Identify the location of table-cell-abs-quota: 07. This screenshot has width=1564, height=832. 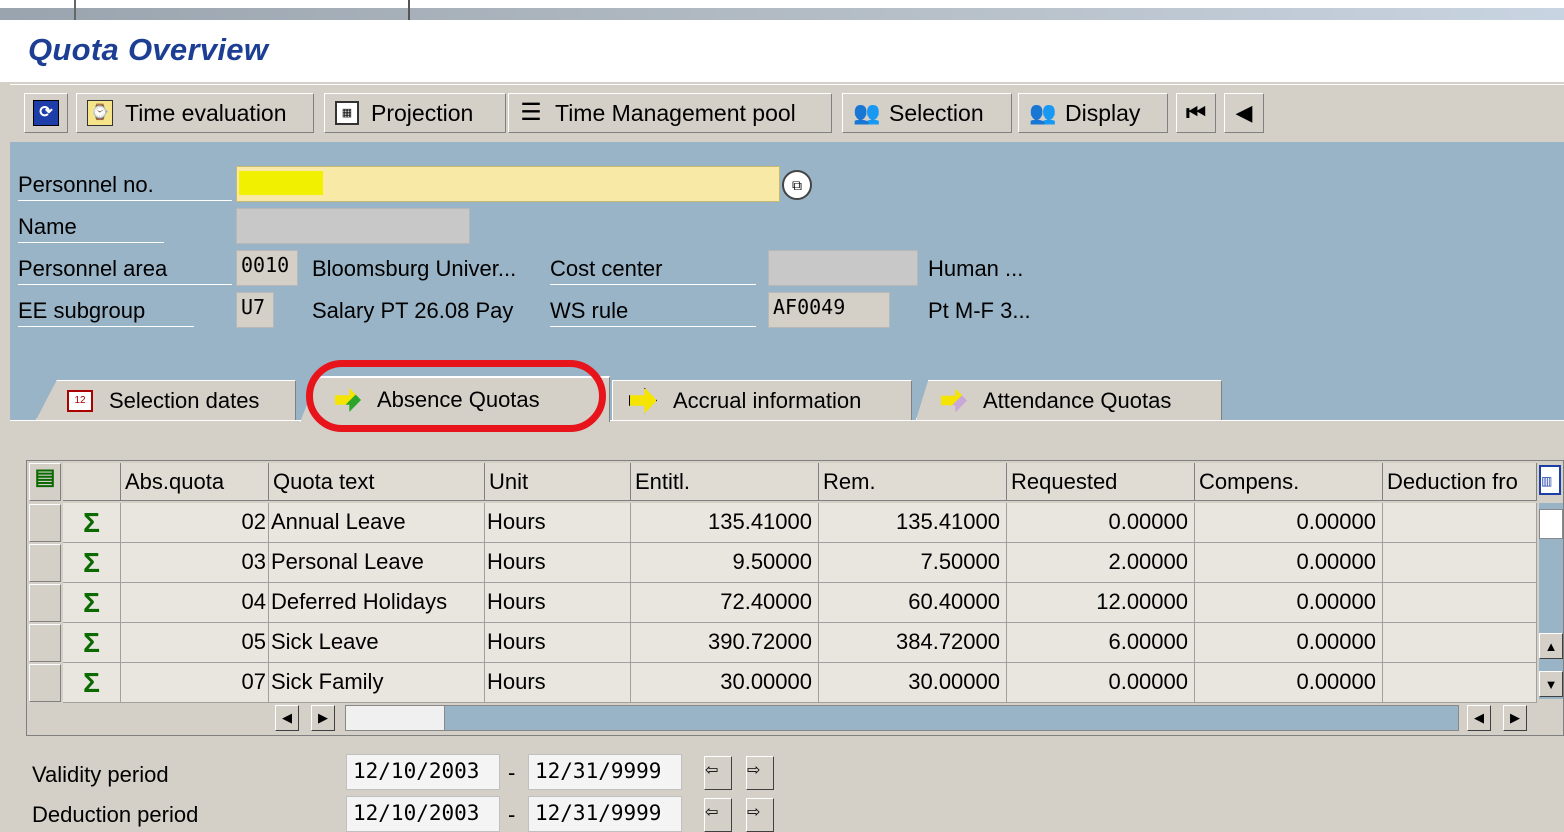
(195, 683).